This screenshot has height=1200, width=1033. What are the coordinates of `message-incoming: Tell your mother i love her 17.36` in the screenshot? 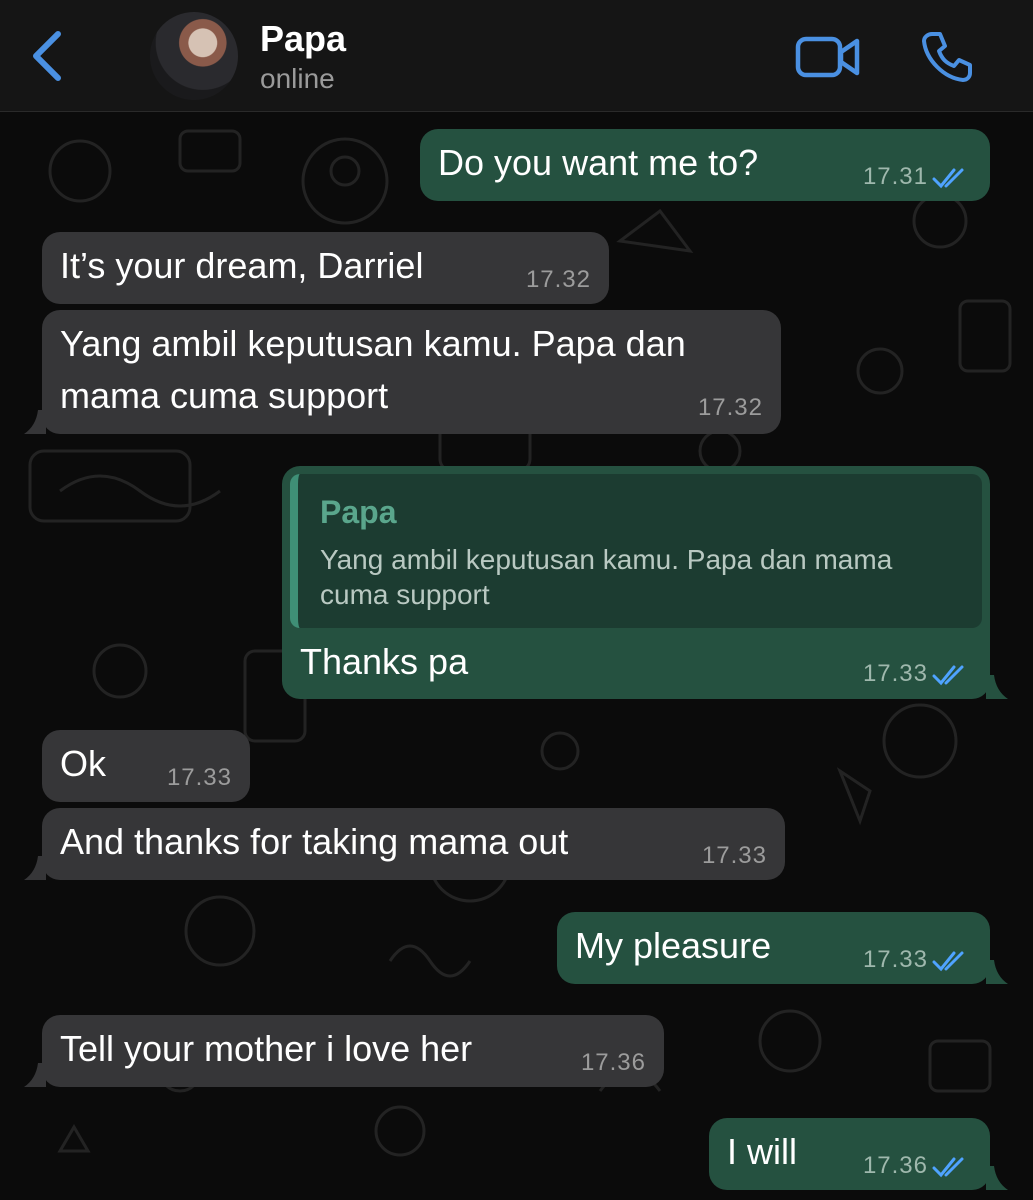 It's located at (353, 1051).